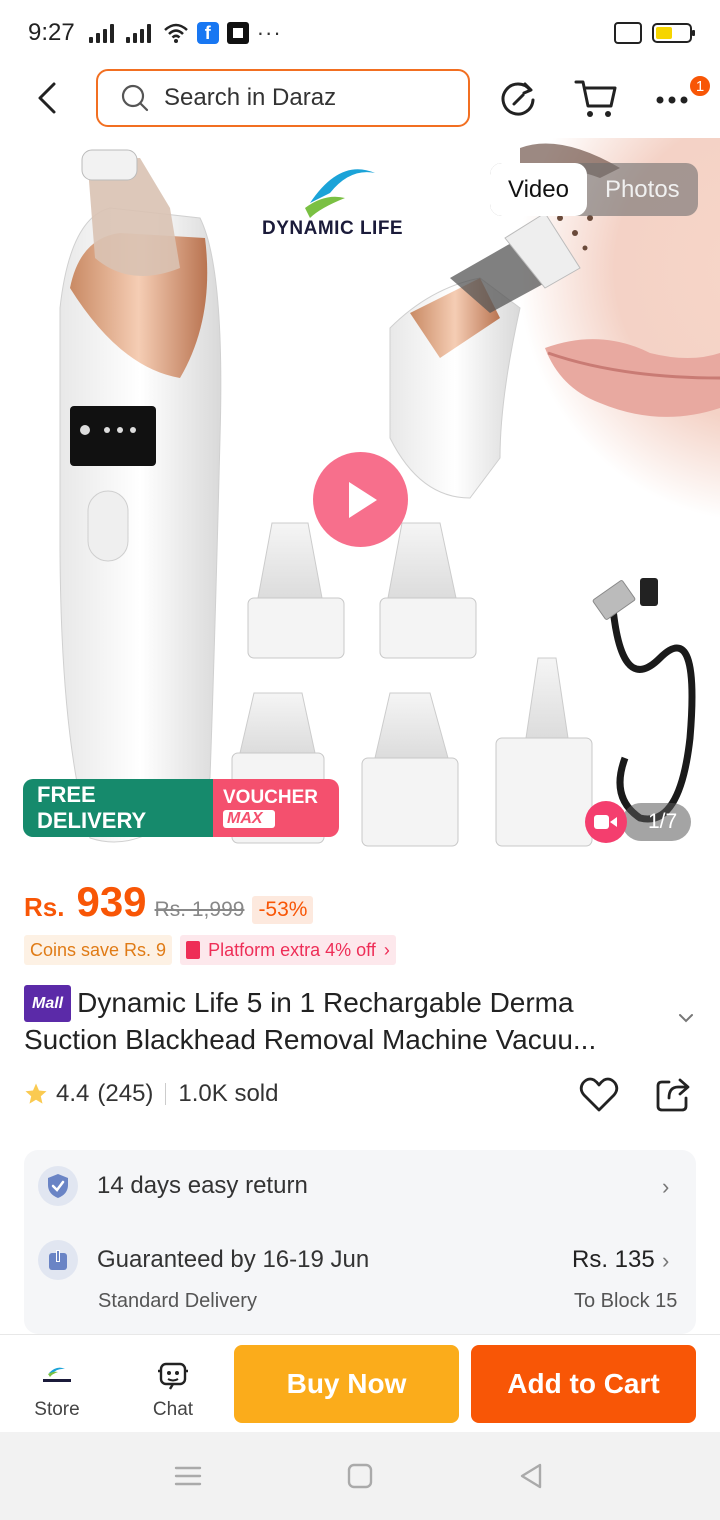 Image resolution: width=720 pixels, height=1520 pixels. Describe the element at coordinates (51, 32) in the screenshot. I see `status-time: 9:27` at that location.